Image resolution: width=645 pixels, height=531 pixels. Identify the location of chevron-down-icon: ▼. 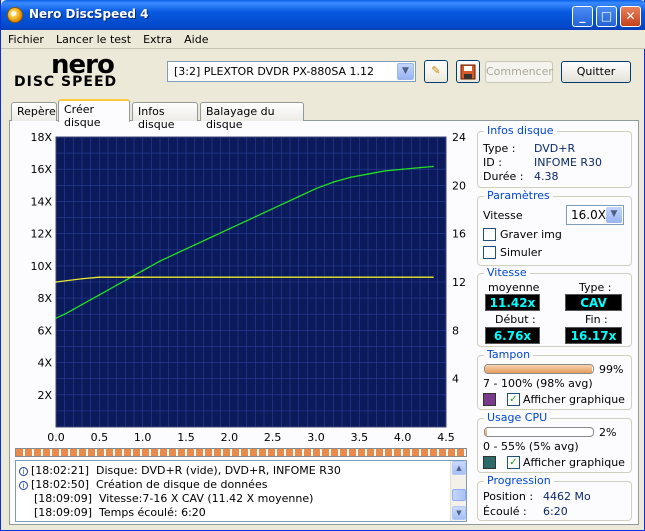
(405, 71).